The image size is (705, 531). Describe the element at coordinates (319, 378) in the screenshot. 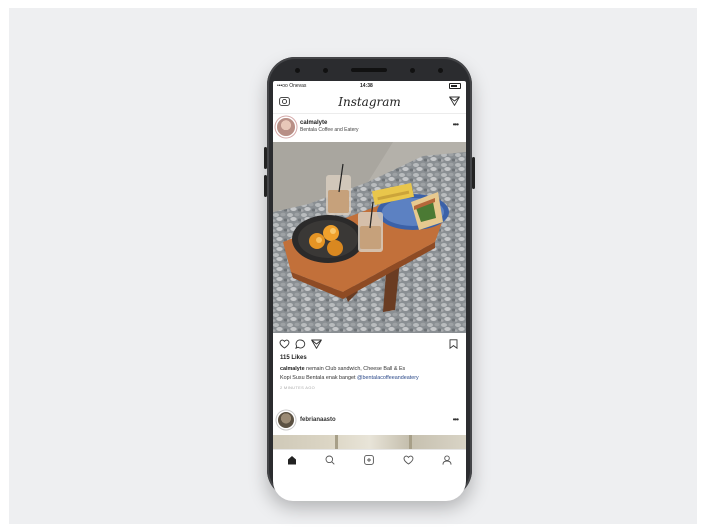

I see `caption-text: Kopi Susu Bentala enak banget` at that location.